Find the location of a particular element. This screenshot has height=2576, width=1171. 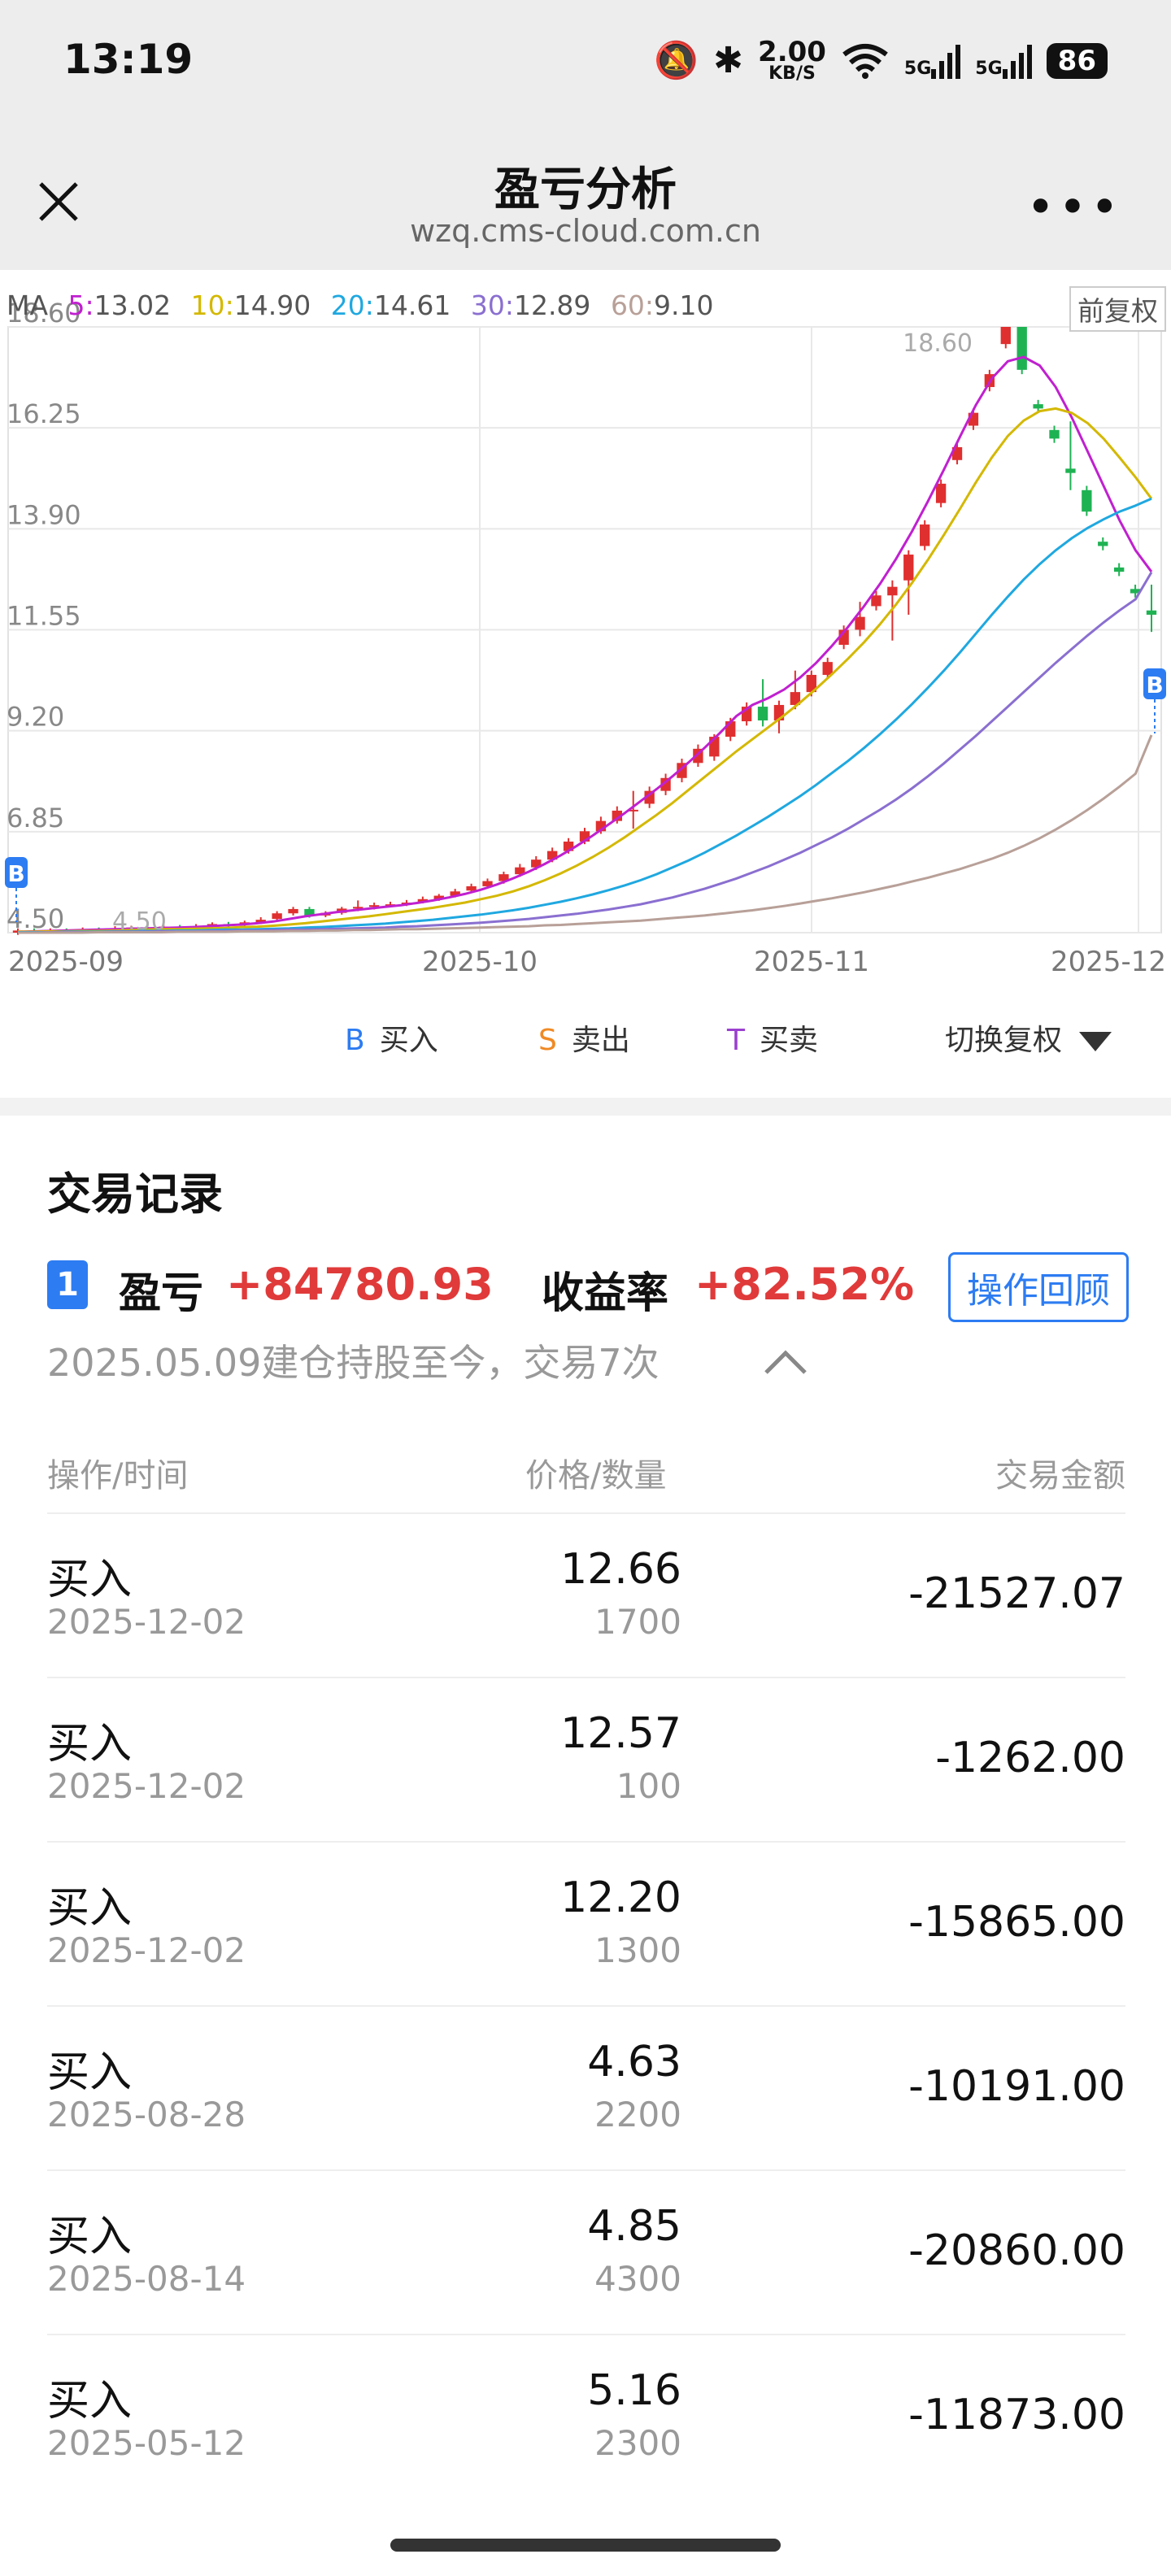

page-url: wzq.cms-cloud.com.cn is located at coordinates (585, 231).